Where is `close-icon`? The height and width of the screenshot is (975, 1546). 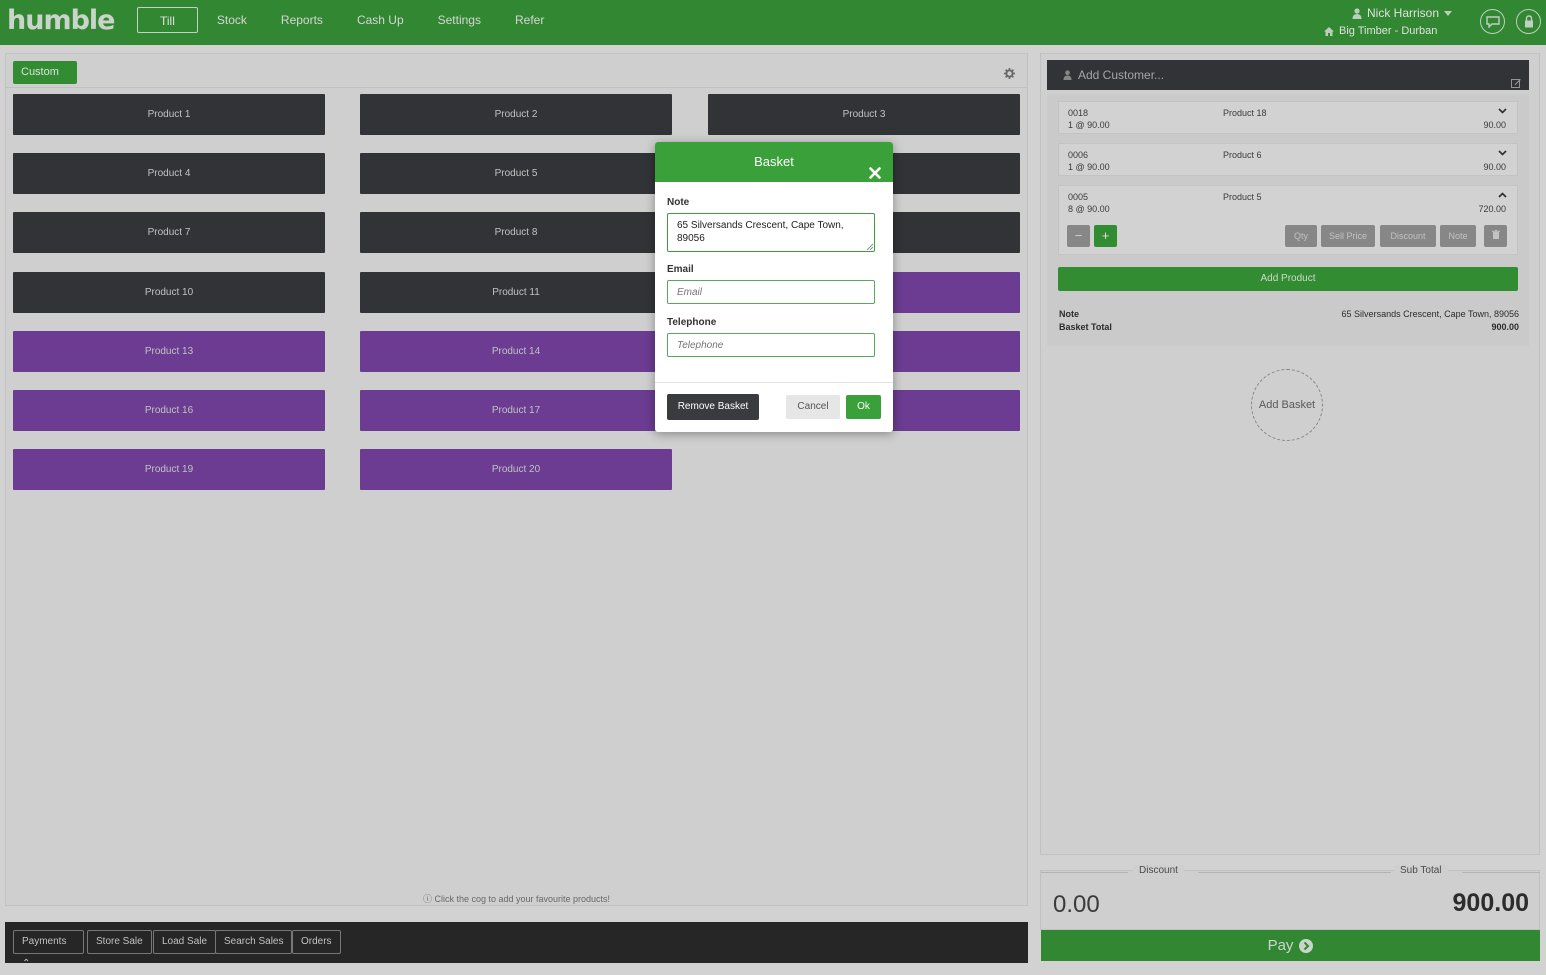
close-icon is located at coordinates (875, 175).